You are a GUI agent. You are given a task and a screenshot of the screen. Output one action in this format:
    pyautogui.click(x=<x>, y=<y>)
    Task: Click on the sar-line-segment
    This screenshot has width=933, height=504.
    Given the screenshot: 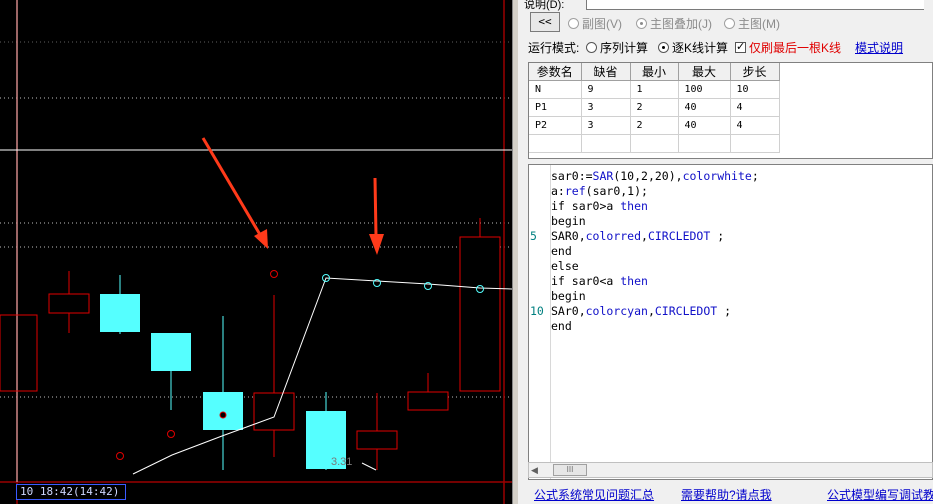 What is the action you would take?
    pyautogui.click(x=369, y=466)
    